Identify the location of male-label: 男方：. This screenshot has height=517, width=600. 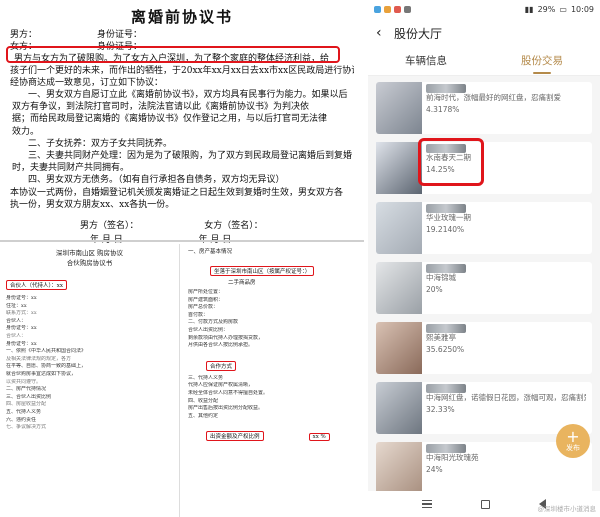
(24, 35).